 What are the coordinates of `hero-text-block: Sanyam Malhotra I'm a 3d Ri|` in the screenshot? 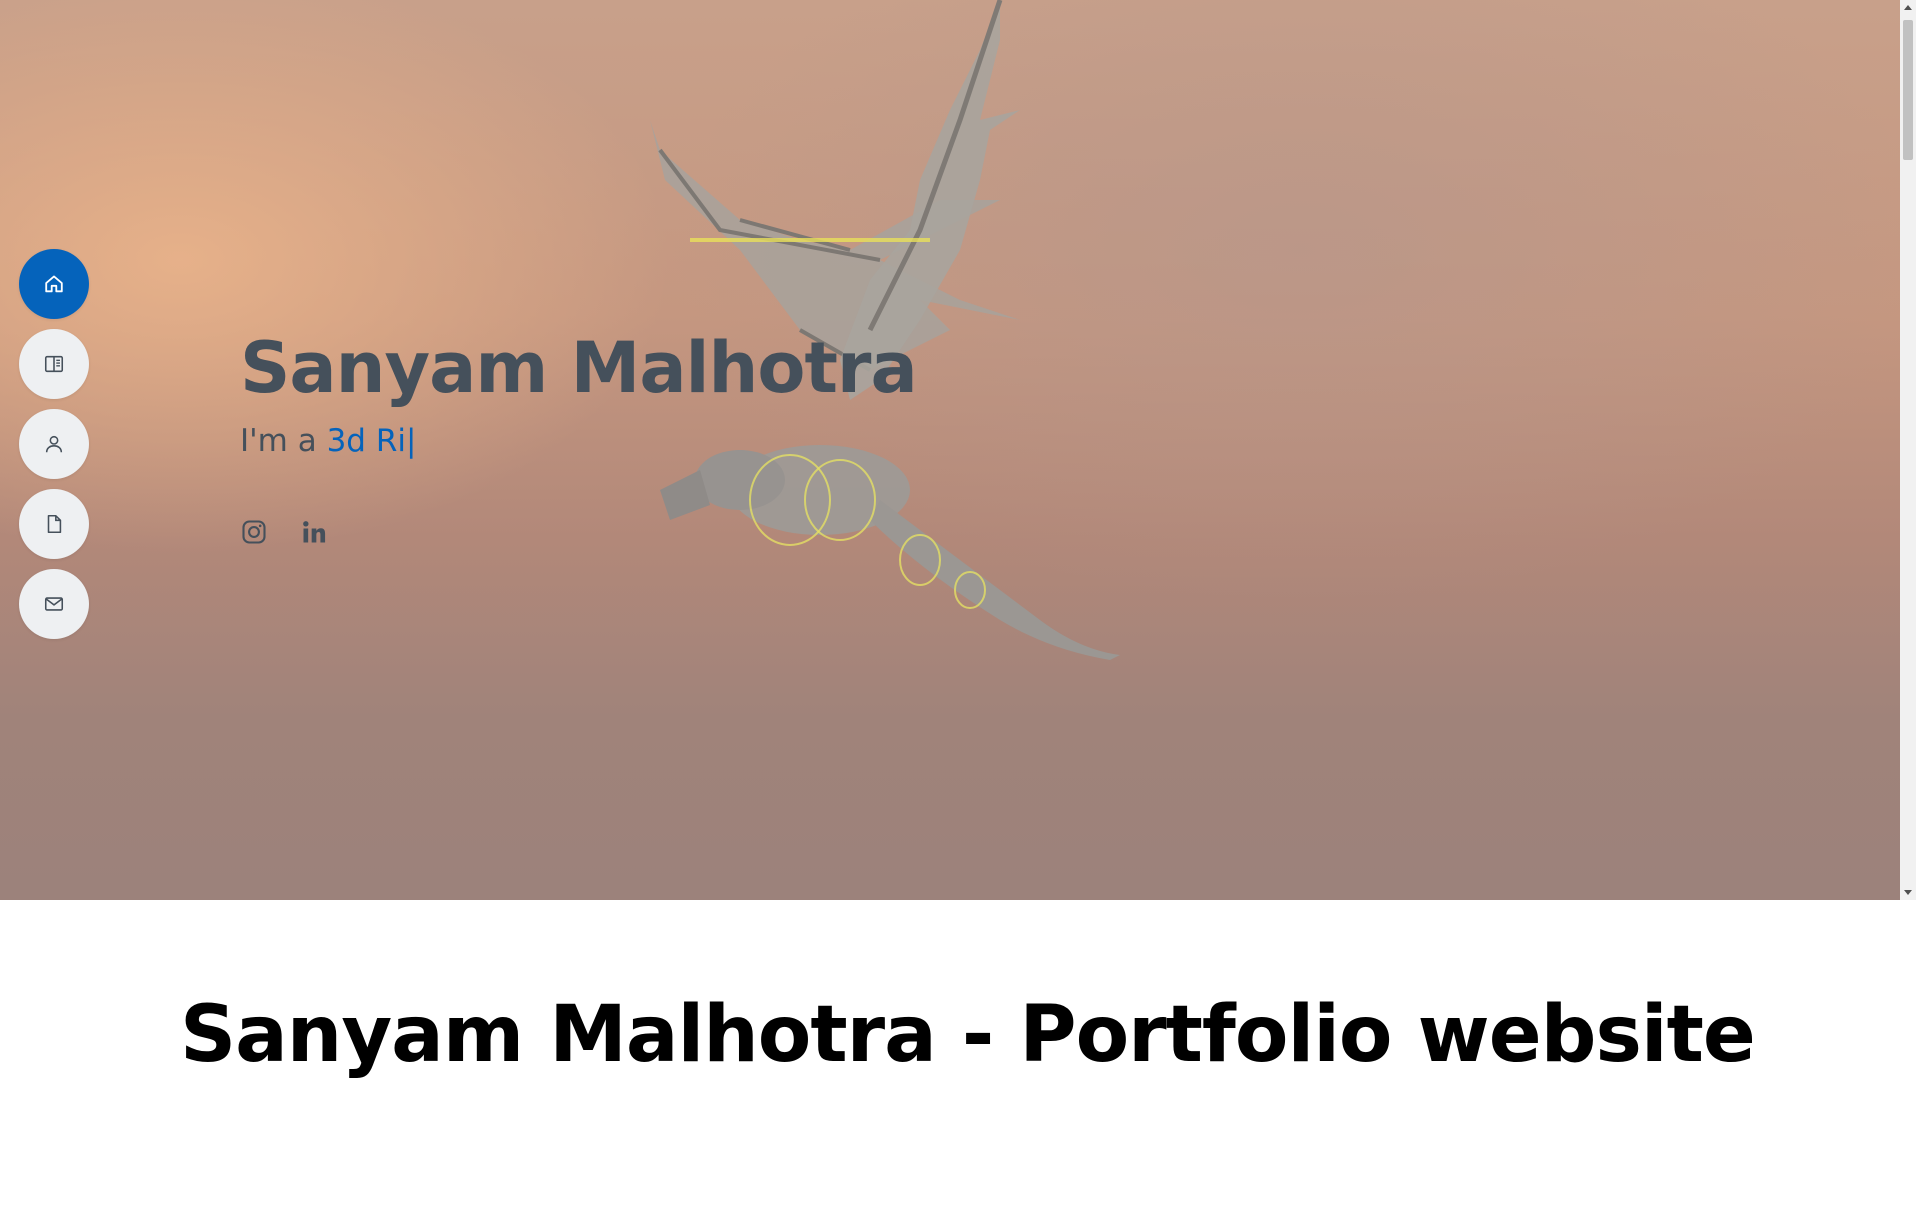 It's located at (579, 393).